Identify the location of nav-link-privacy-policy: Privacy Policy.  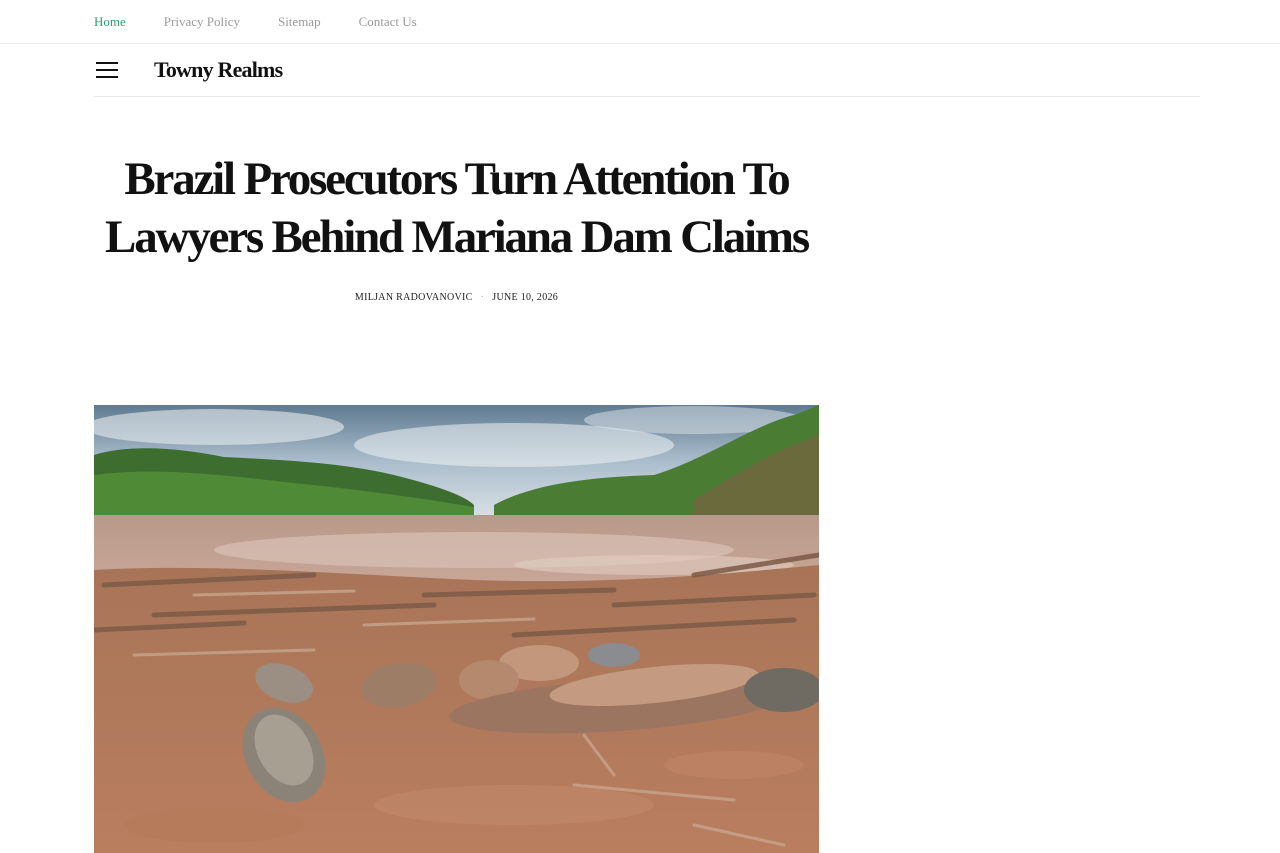
(202, 22).